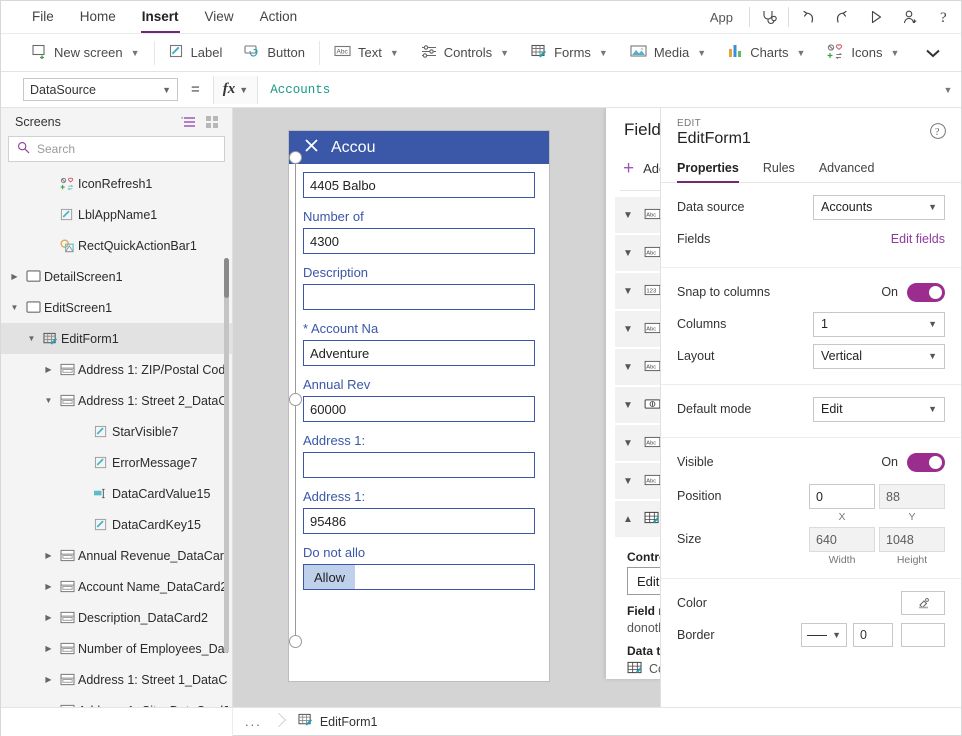  Describe the element at coordinates (926, 292) in the screenshot. I see `snap-to-columns-toggle` at that location.